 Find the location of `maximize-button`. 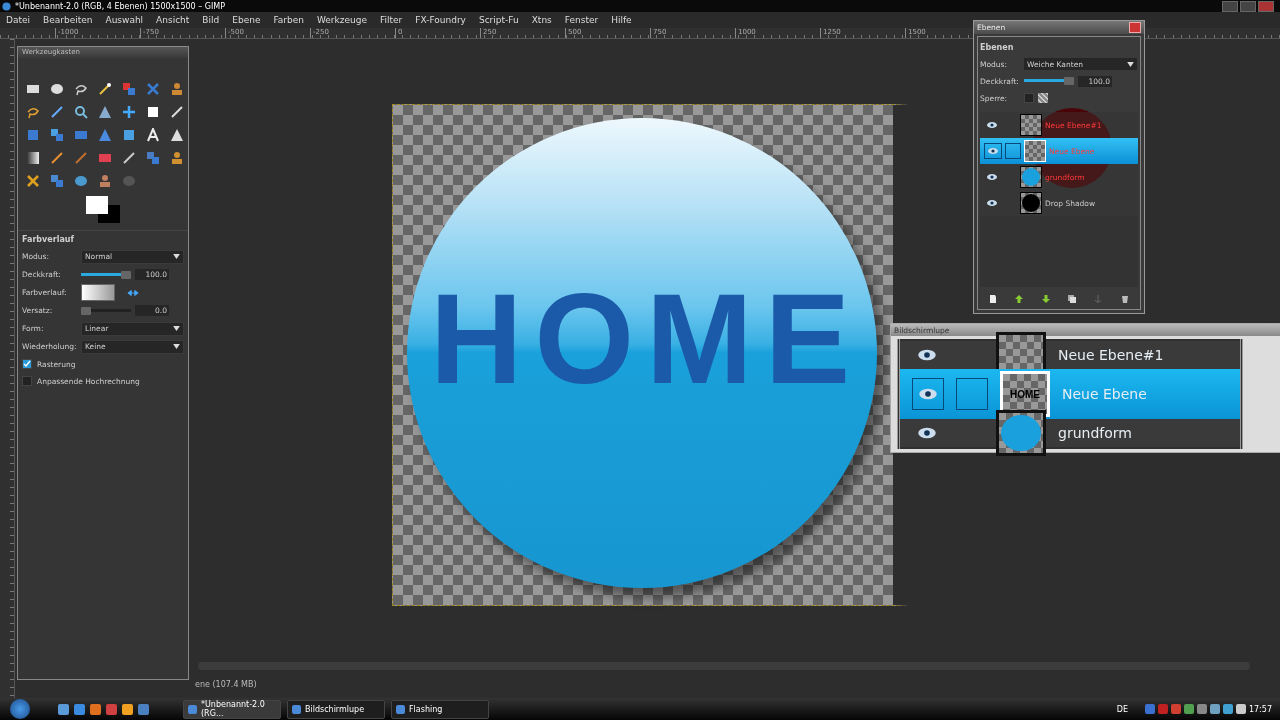

maximize-button is located at coordinates (1248, 6).